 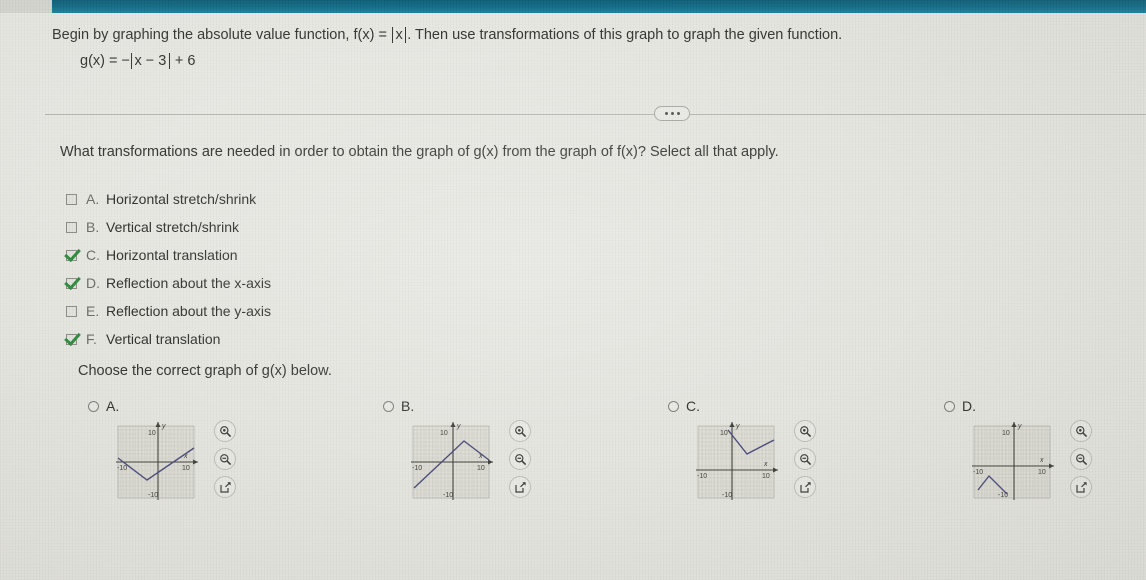 I want to click on option-letter-f: F., so click(x=91, y=339).